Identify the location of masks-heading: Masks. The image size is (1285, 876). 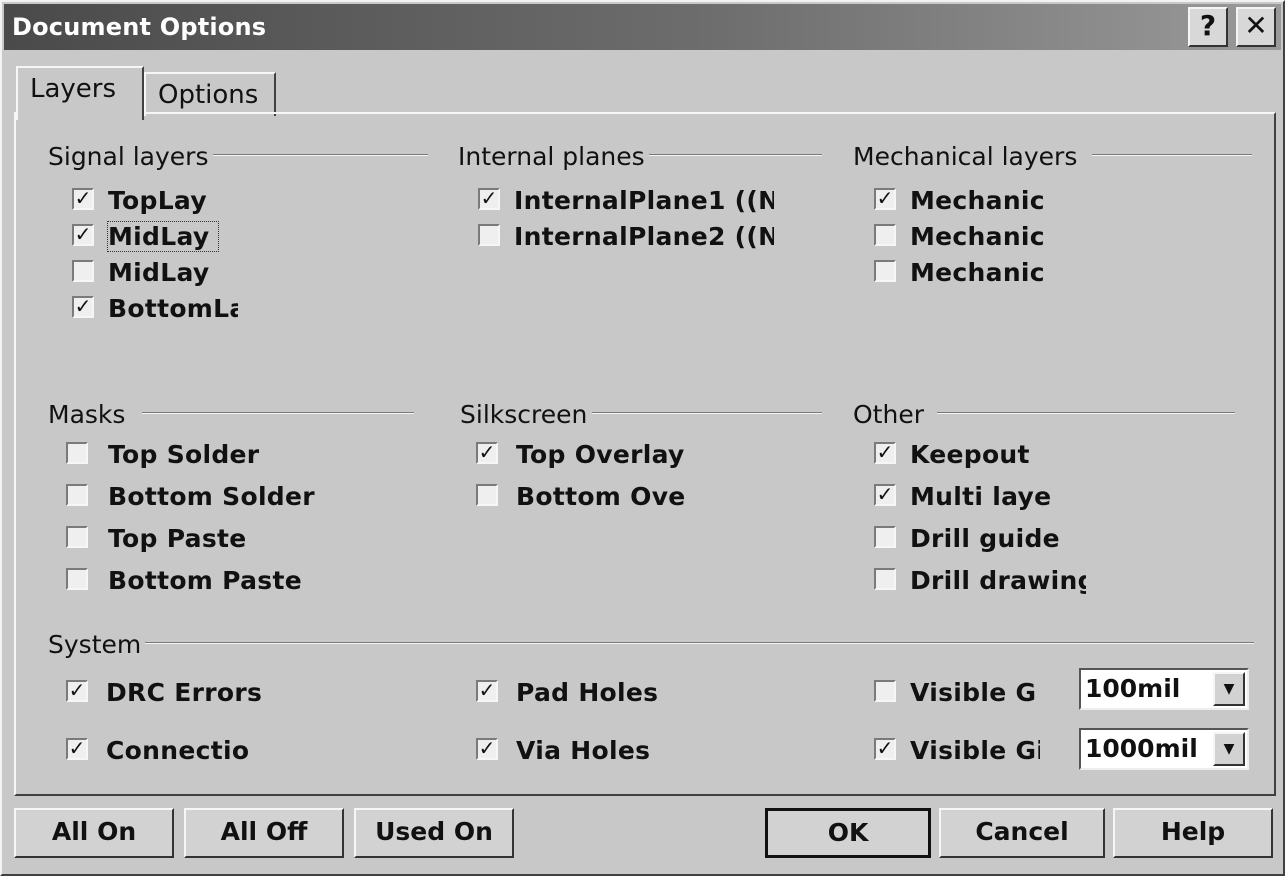
(89, 414).